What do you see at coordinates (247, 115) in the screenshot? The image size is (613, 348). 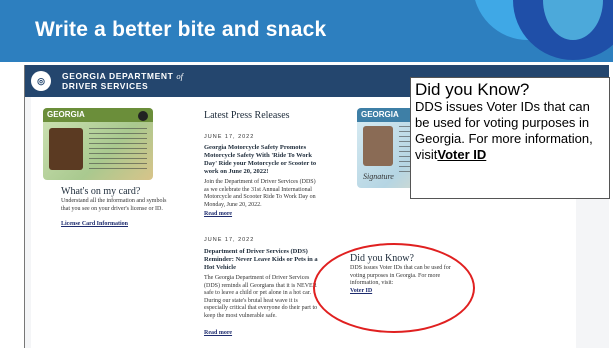 I see `press-releases-heading: Latest Press Releases` at bounding box center [247, 115].